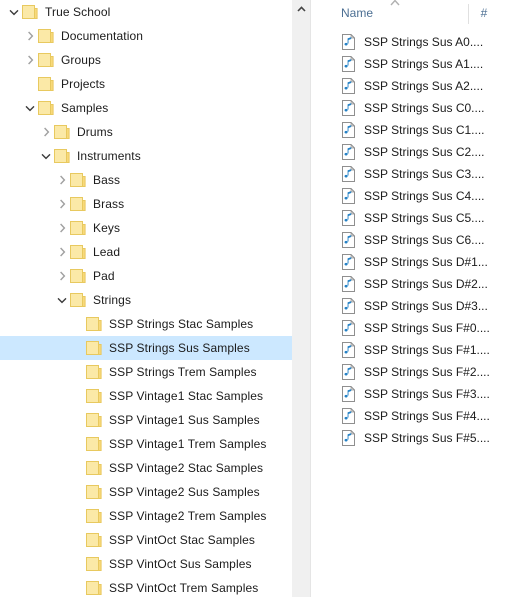 The width and height of the screenshot is (517, 597). What do you see at coordinates (181, 324) in the screenshot?
I see `tree-item-label: SSP Strings Stac Samples` at bounding box center [181, 324].